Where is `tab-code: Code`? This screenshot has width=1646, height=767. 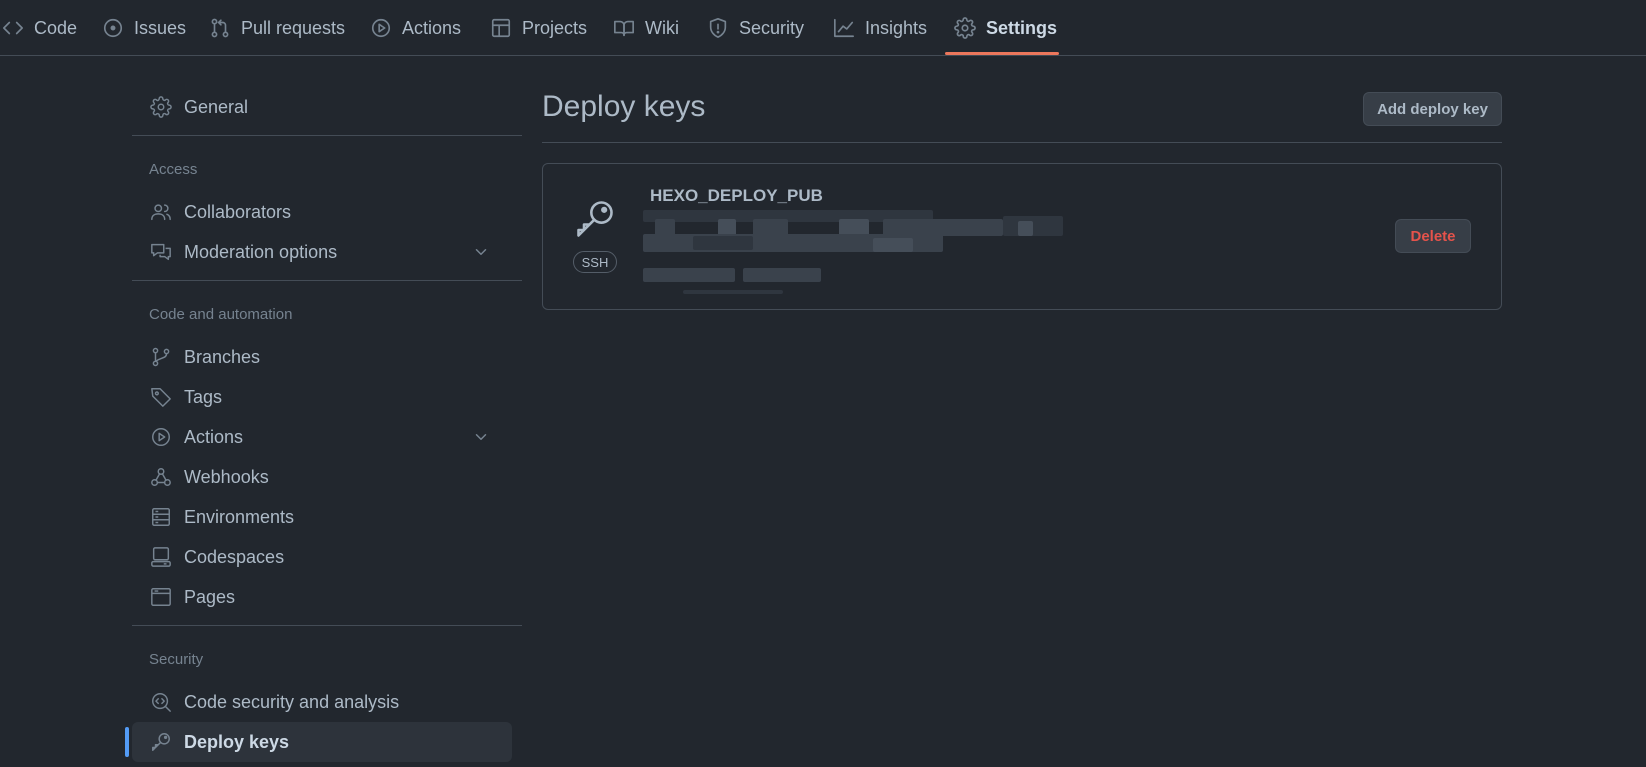 tab-code: Code is located at coordinates (39, 28).